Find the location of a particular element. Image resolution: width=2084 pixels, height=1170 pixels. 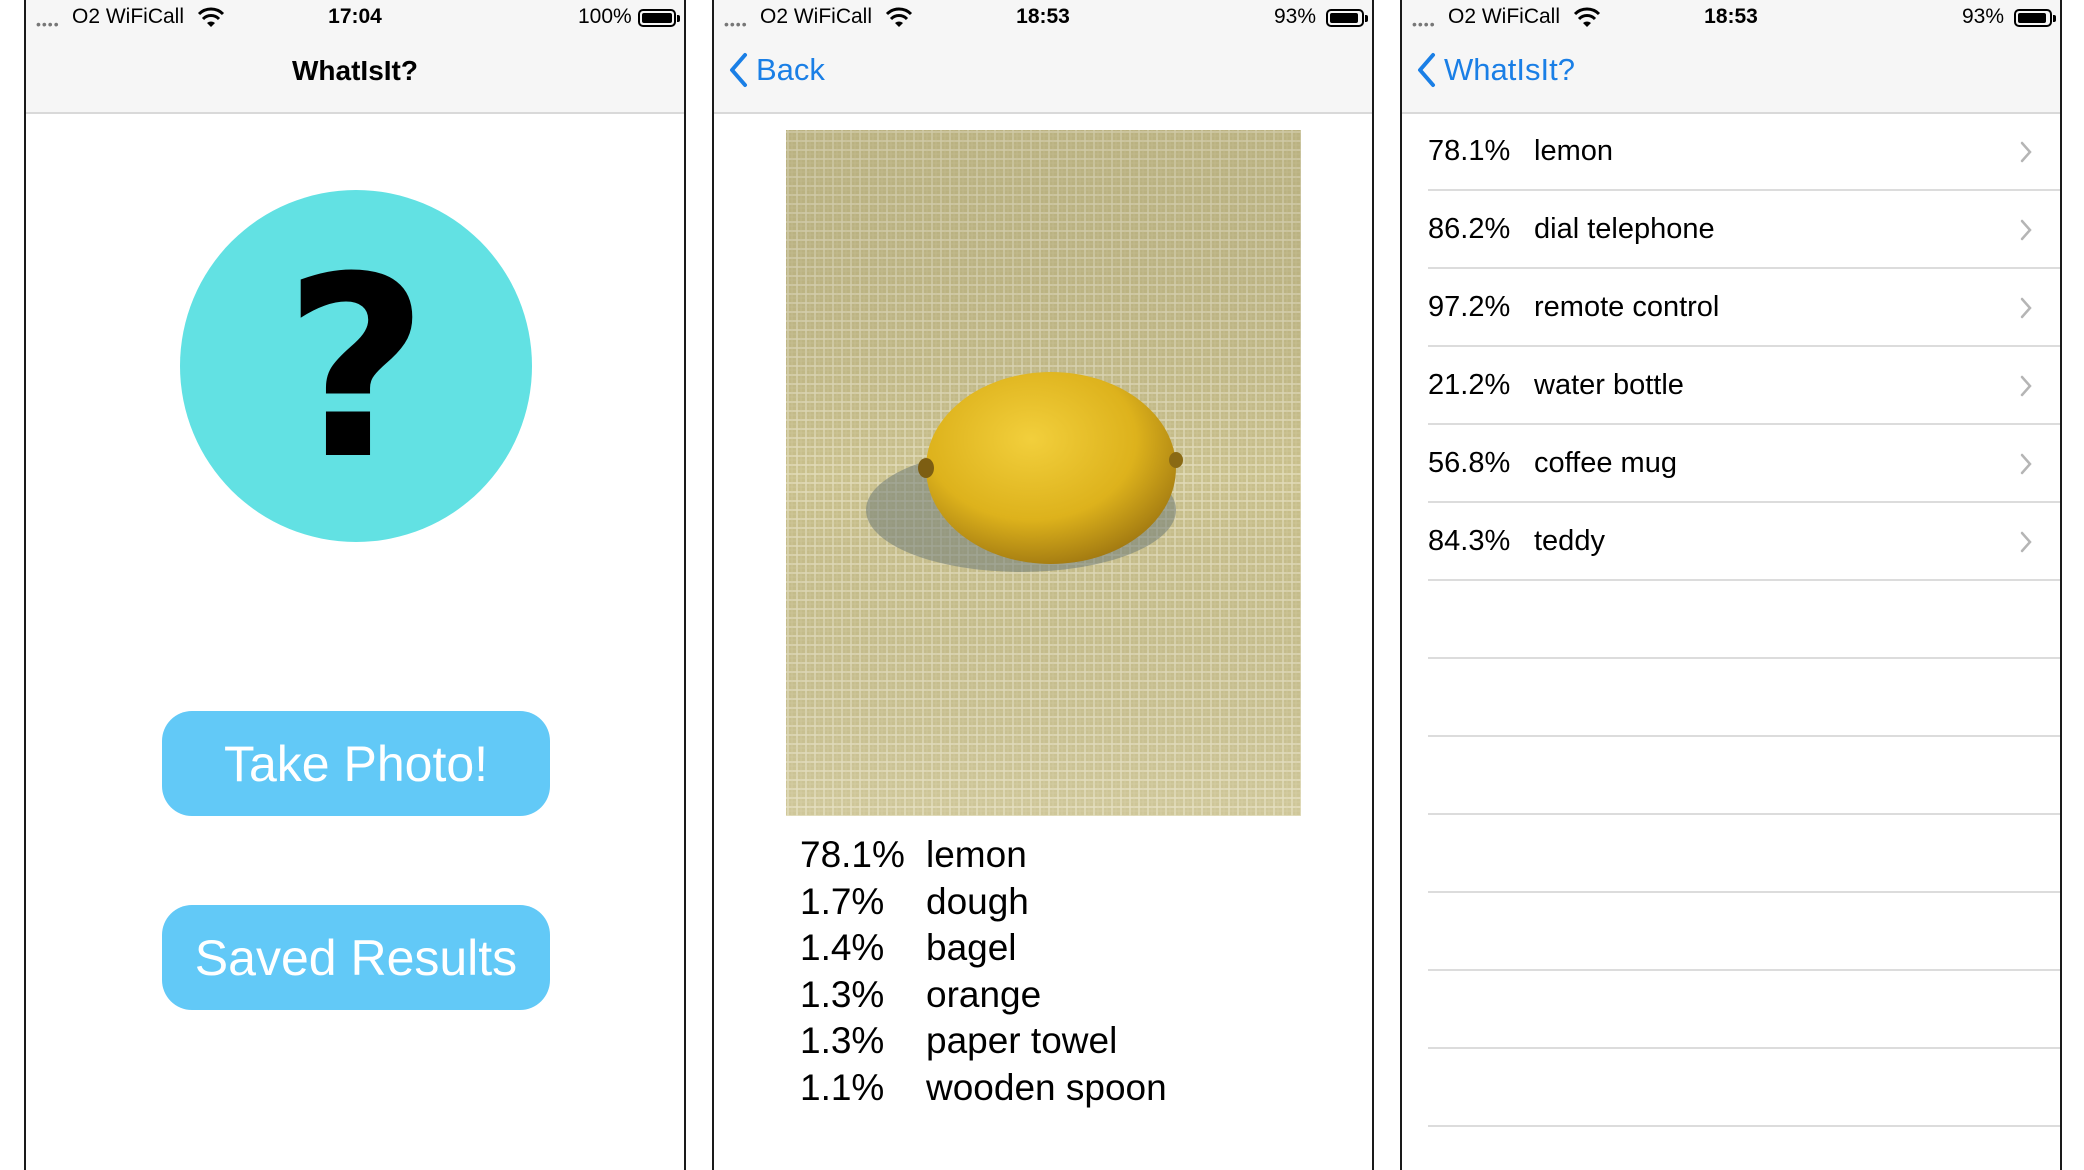

question-mark-icon: ? is located at coordinates (356, 368).